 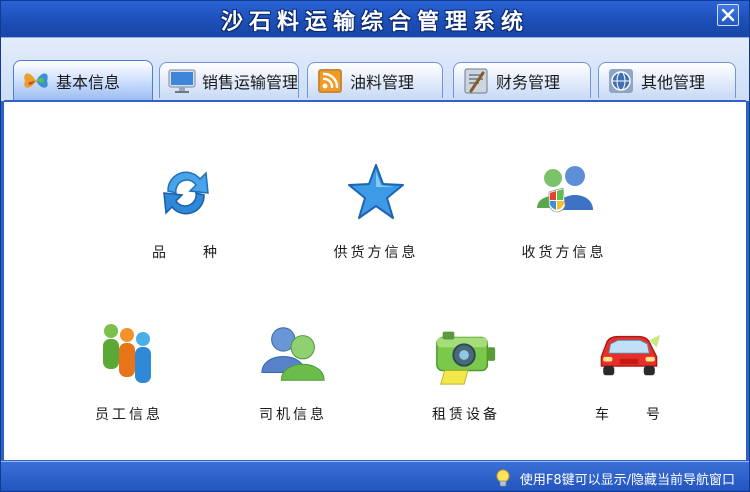 I want to click on butterfly-icon, so click(x=36, y=81).